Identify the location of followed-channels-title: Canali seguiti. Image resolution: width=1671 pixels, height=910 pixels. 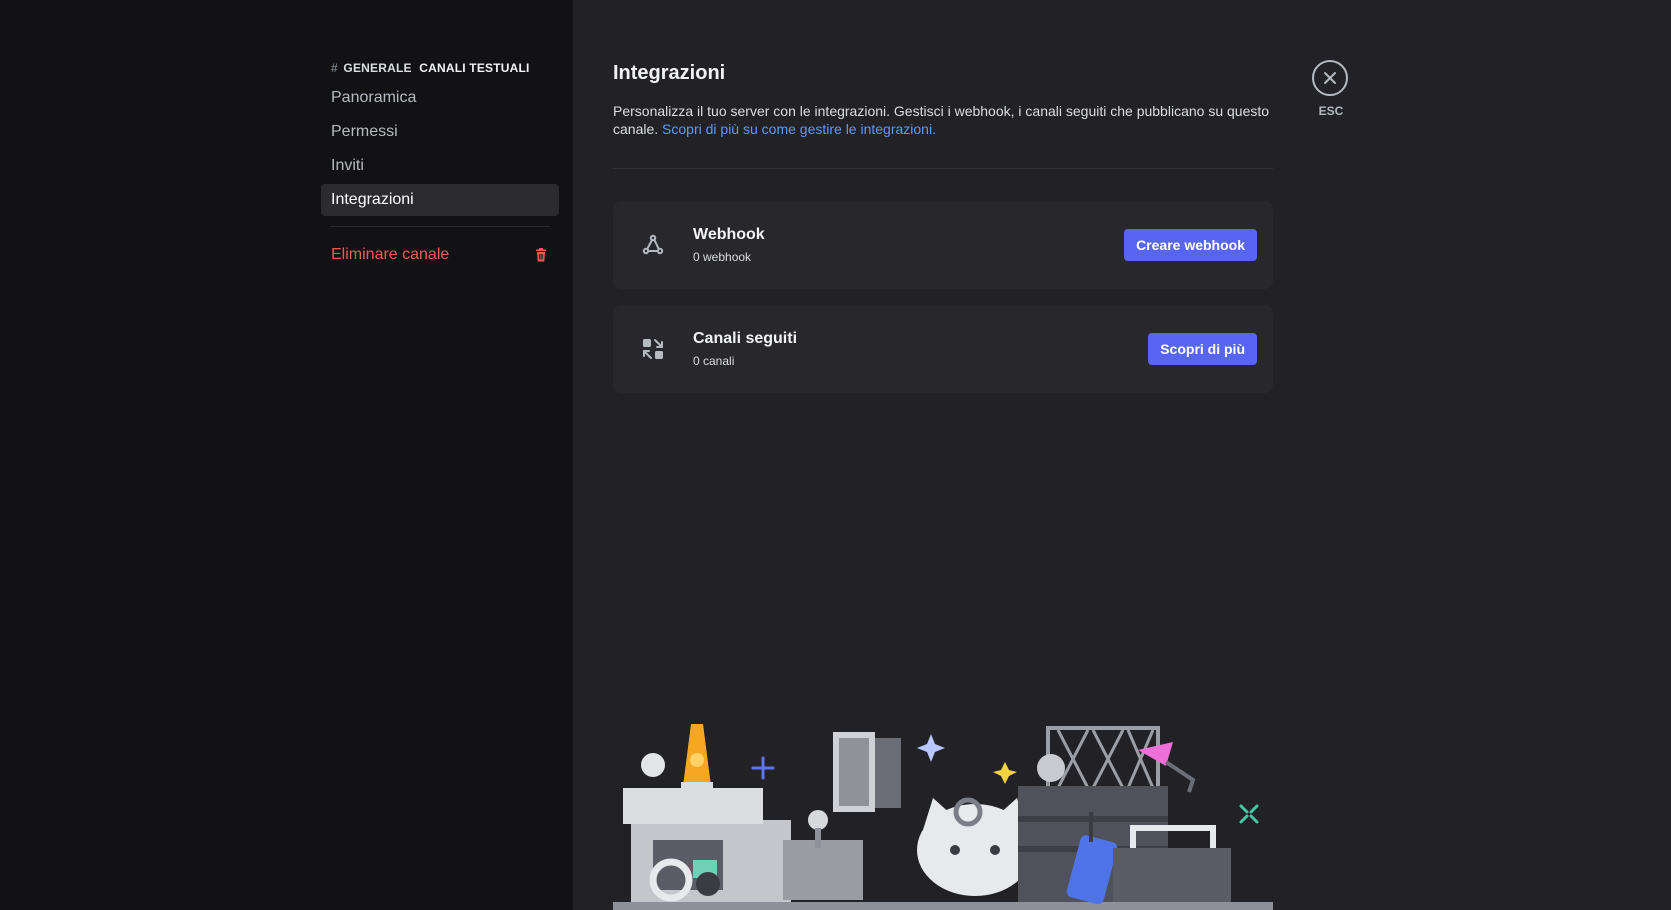
(745, 338).